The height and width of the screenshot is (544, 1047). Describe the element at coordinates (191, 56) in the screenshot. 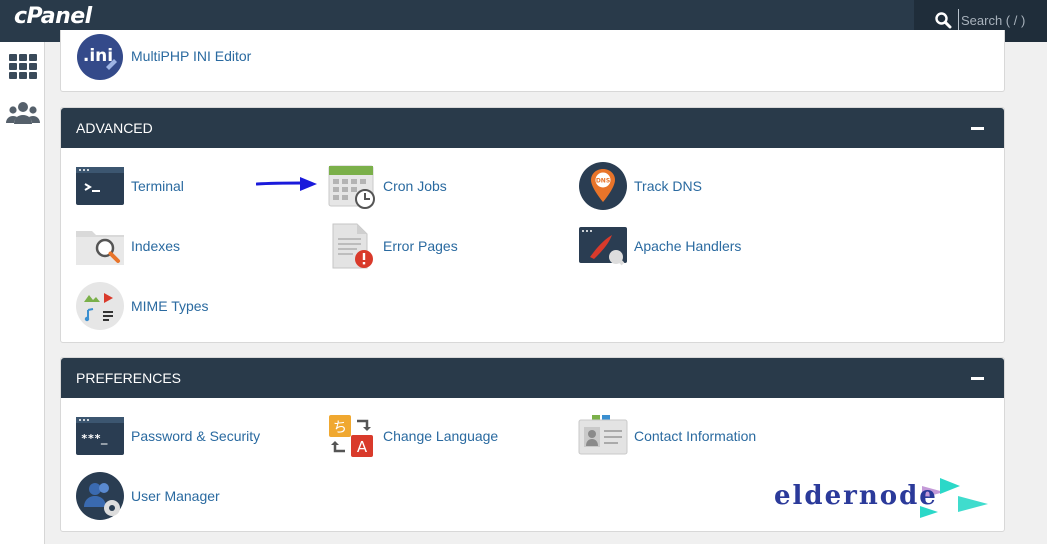

I see `item-label: MultiPHP INI Editor` at that location.